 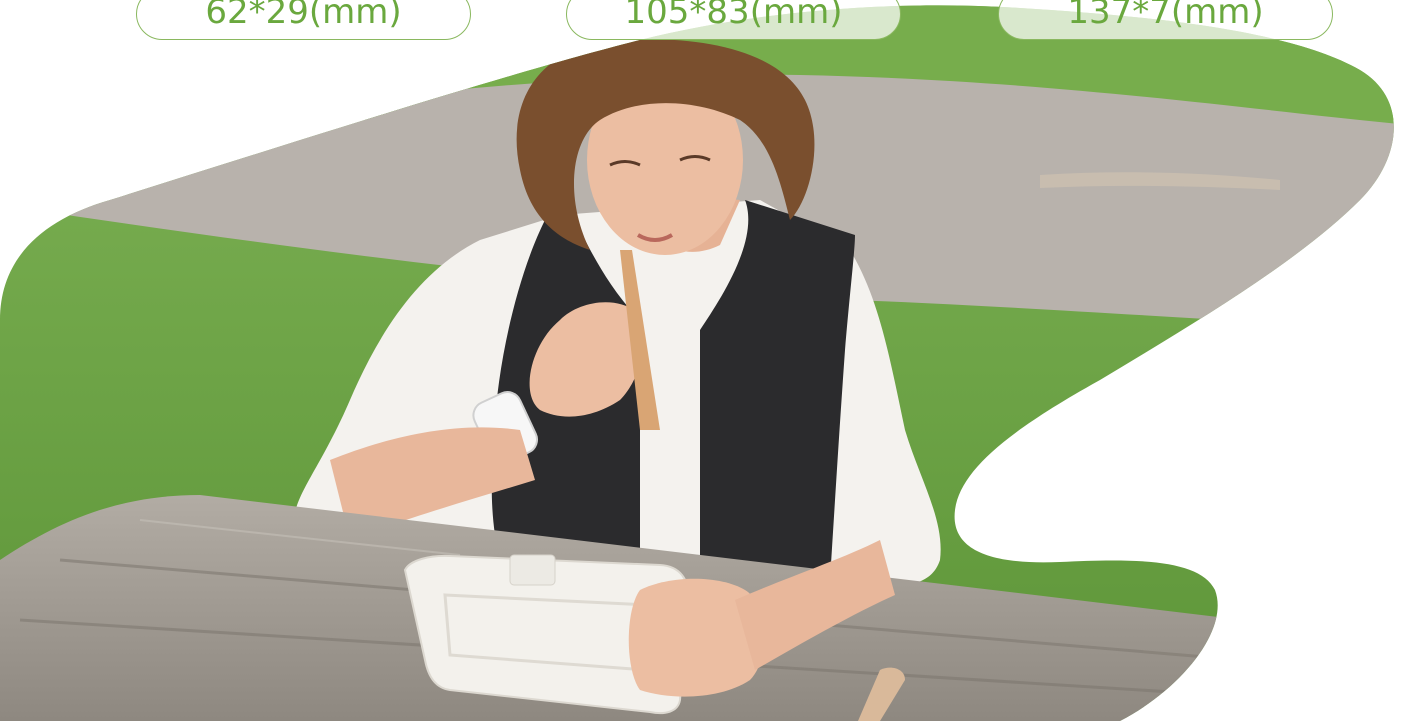 I want to click on size-pill-1: 62*29(mm), so click(x=303, y=20).